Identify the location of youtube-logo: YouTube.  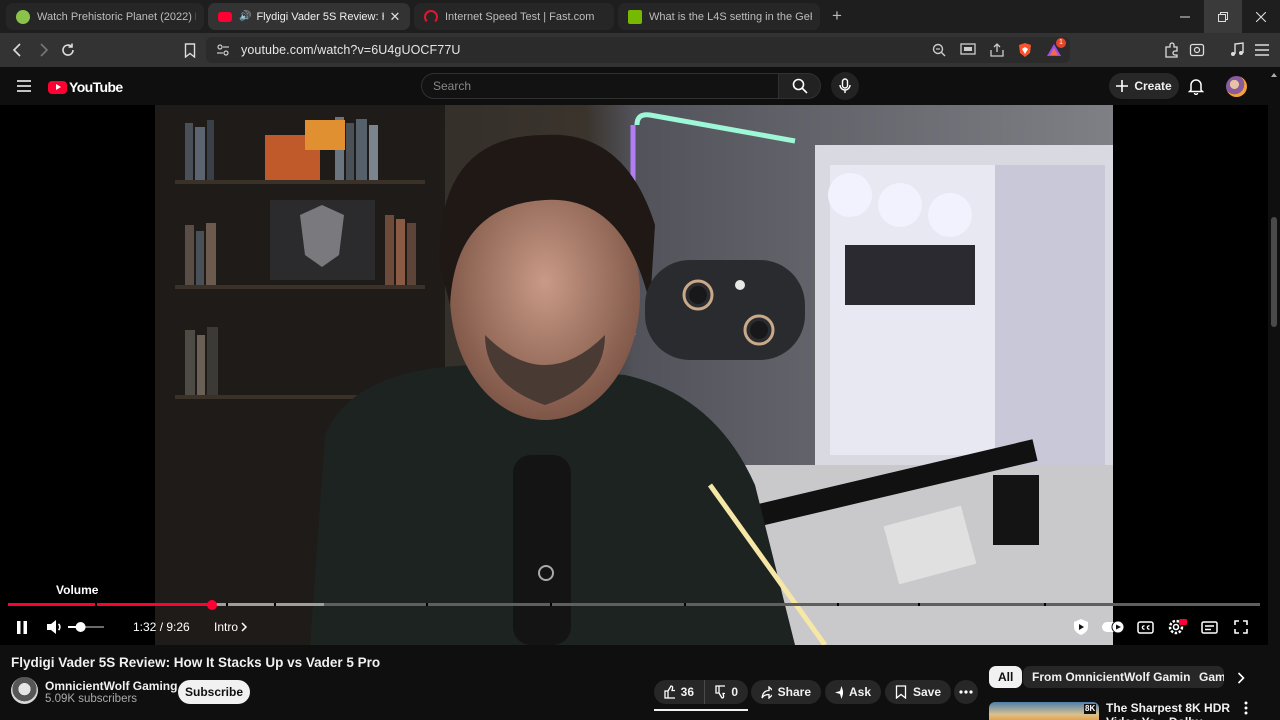
(85, 87).